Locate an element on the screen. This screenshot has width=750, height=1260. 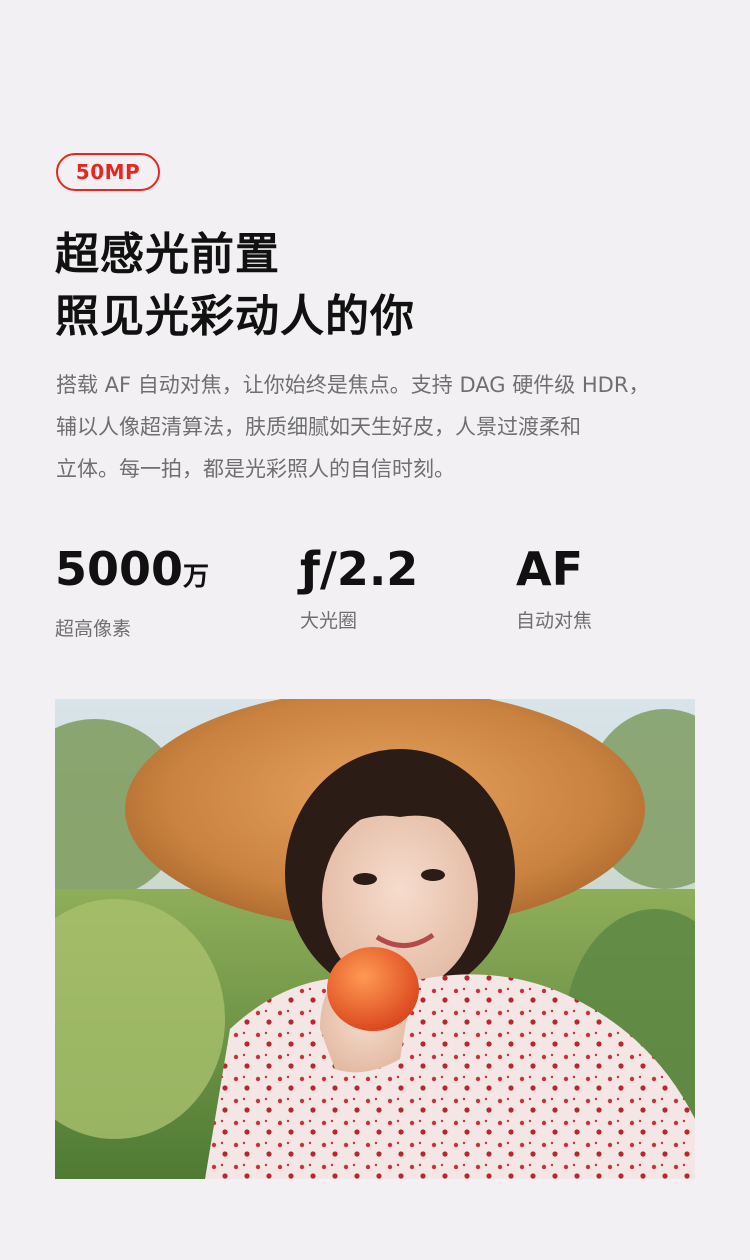
description-line-3: 立体。每一拍，都是光彩照人的自信时刻。 is located at coordinates (255, 469).